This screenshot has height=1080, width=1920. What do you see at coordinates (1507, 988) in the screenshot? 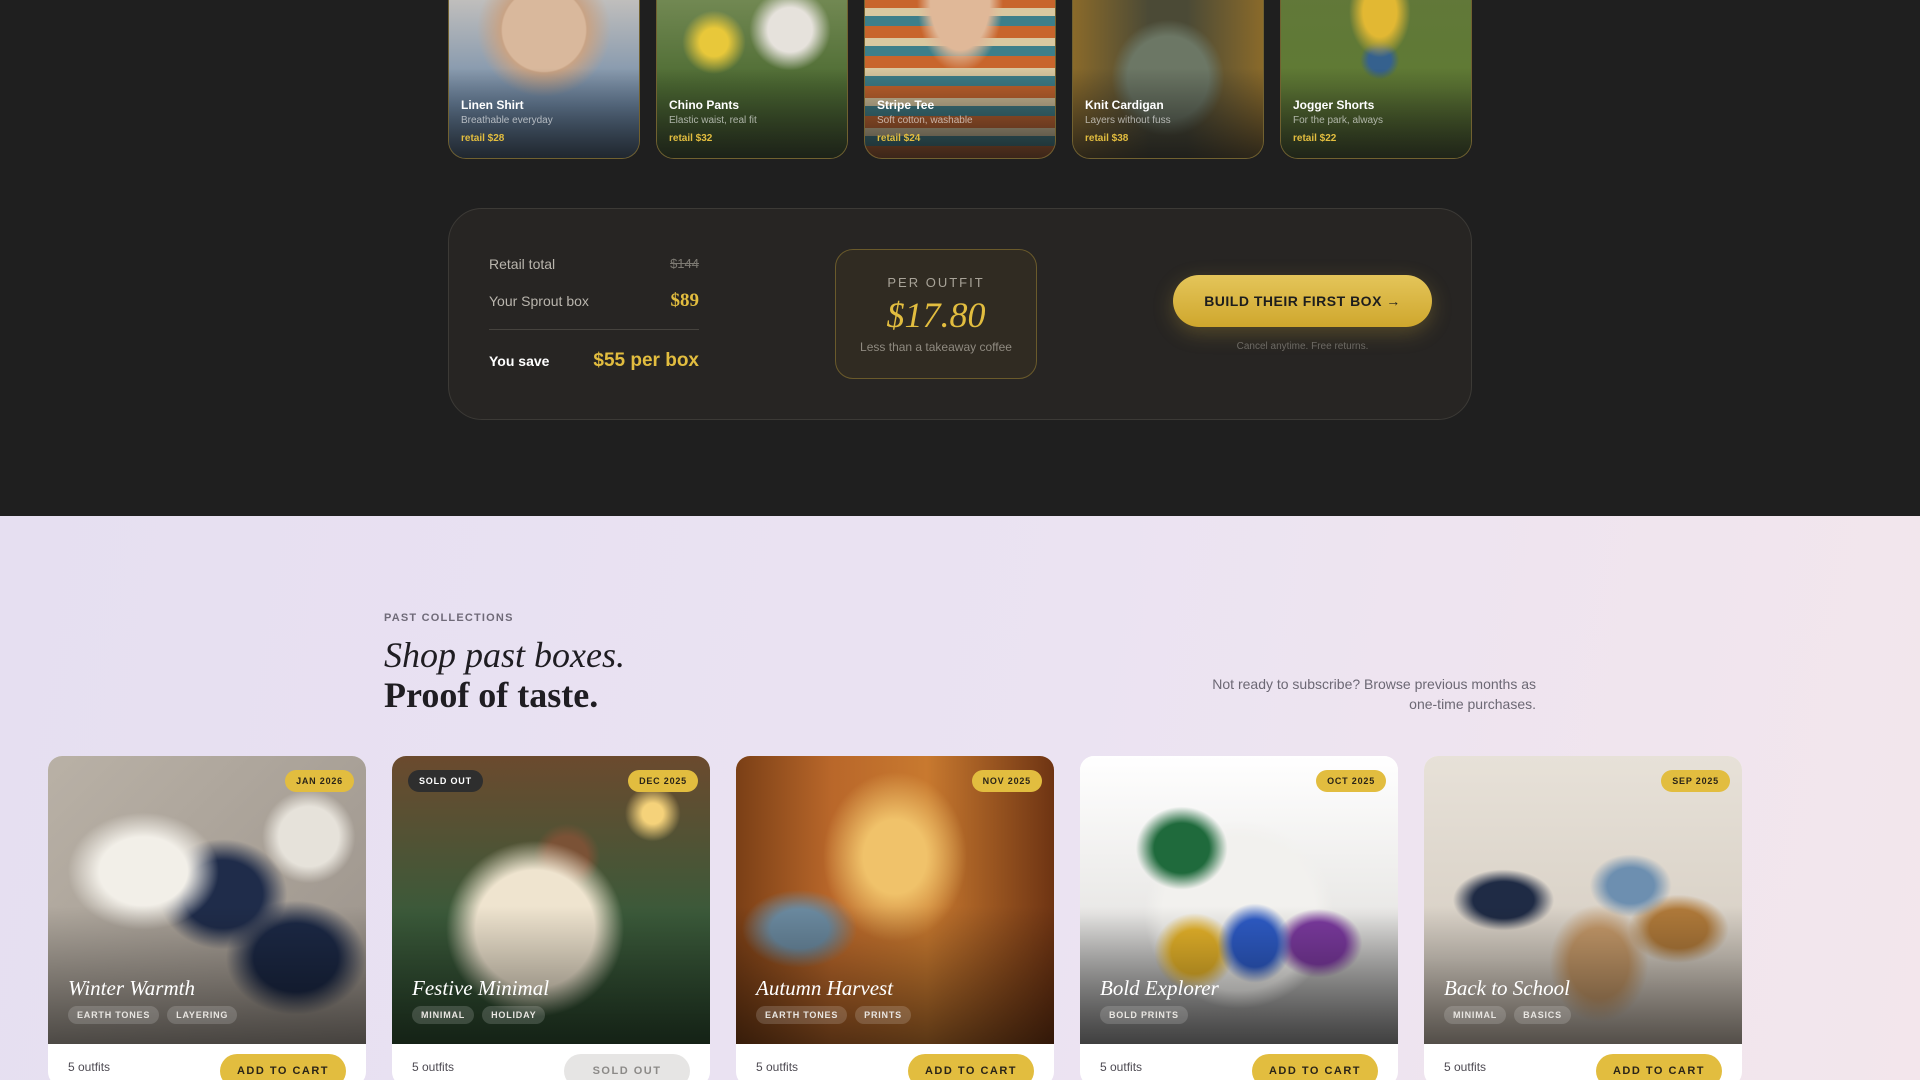
I see `collection-title: Back to School` at bounding box center [1507, 988].